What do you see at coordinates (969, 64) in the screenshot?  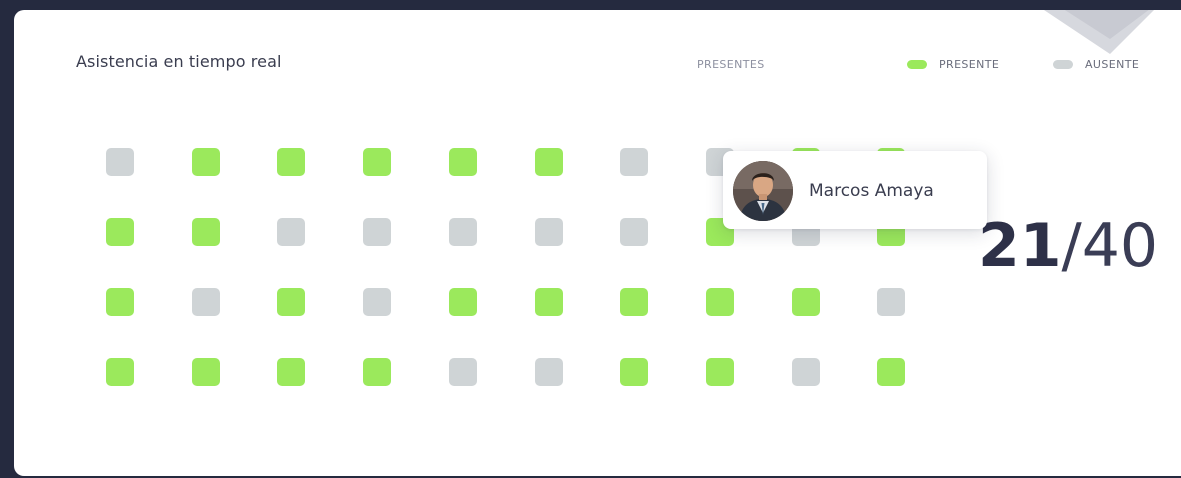 I see `legend-present-label: PRESENTE` at bounding box center [969, 64].